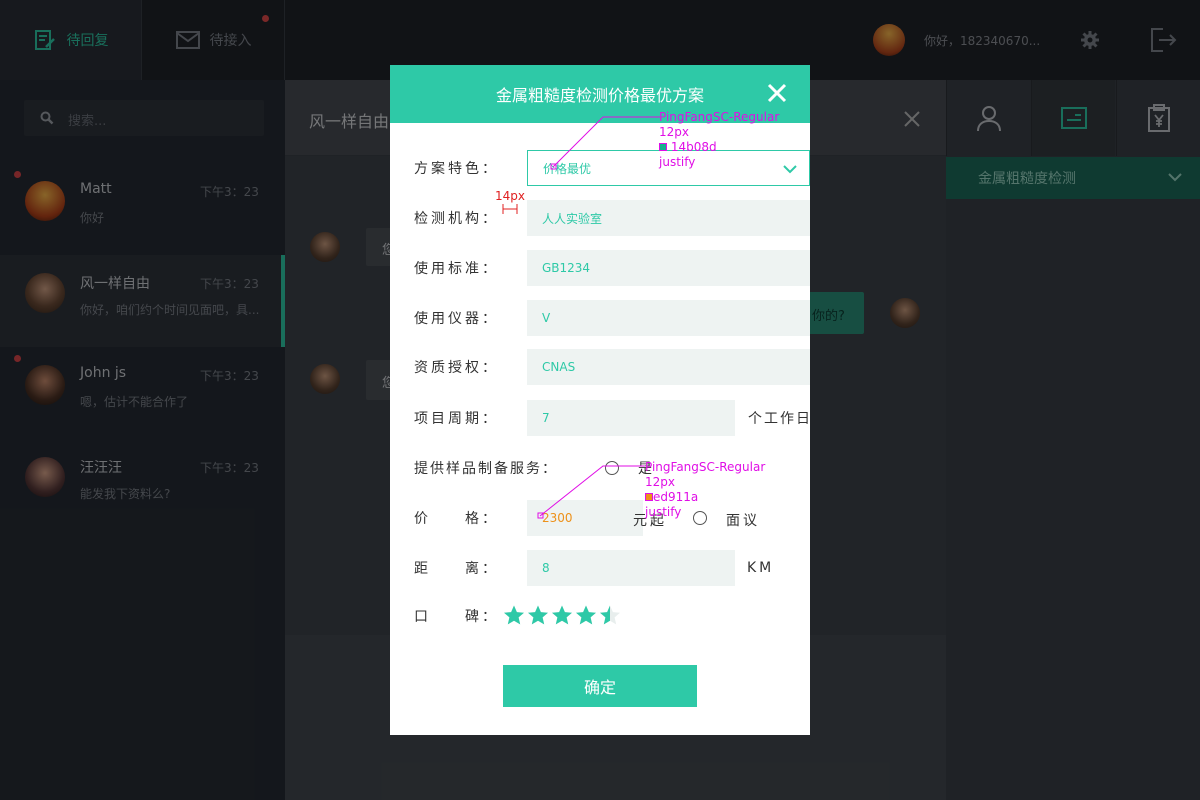 The width and height of the screenshot is (1200, 800). What do you see at coordinates (693, 147) in the screenshot?
I see `annotation-color: 14b08d` at bounding box center [693, 147].